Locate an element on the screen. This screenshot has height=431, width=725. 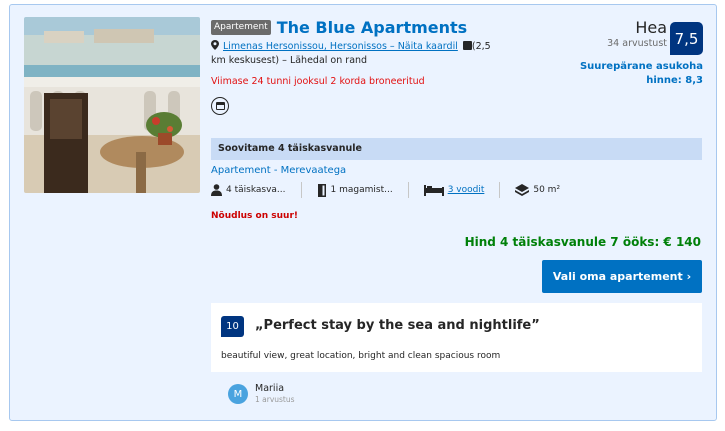
map-icon is located at coordinates (467, 45).